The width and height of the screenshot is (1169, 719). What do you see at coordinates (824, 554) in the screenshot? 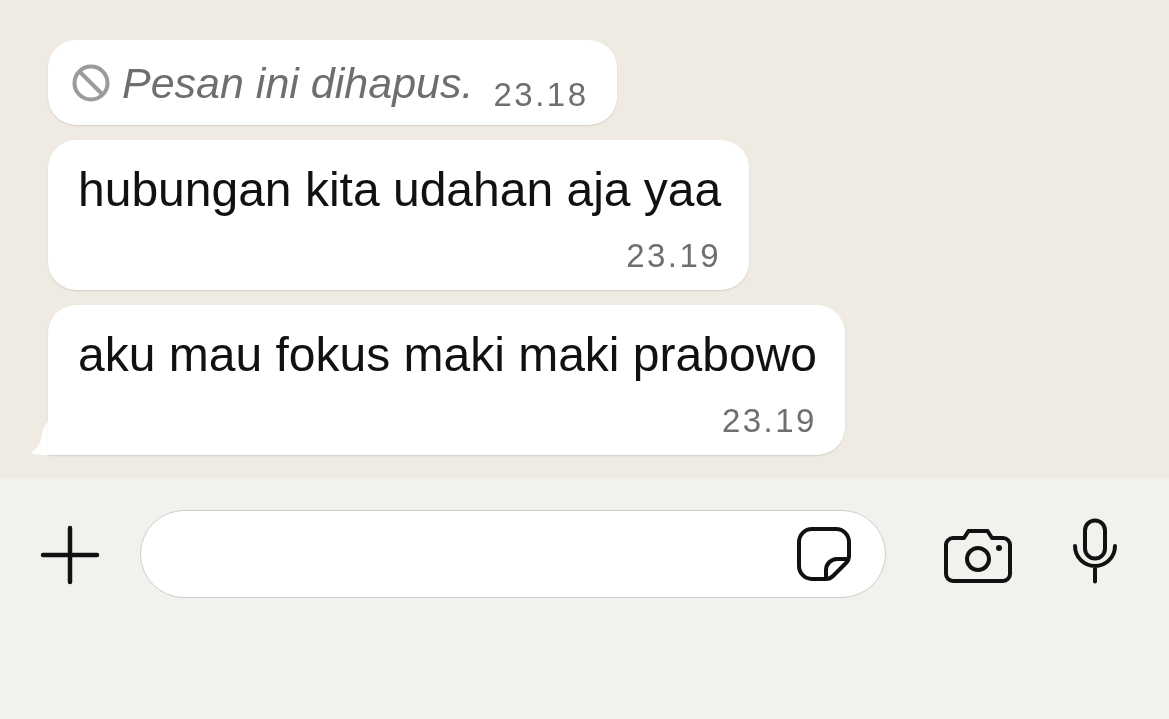
I see `sticker-icon` at bounding box center [824, 554].